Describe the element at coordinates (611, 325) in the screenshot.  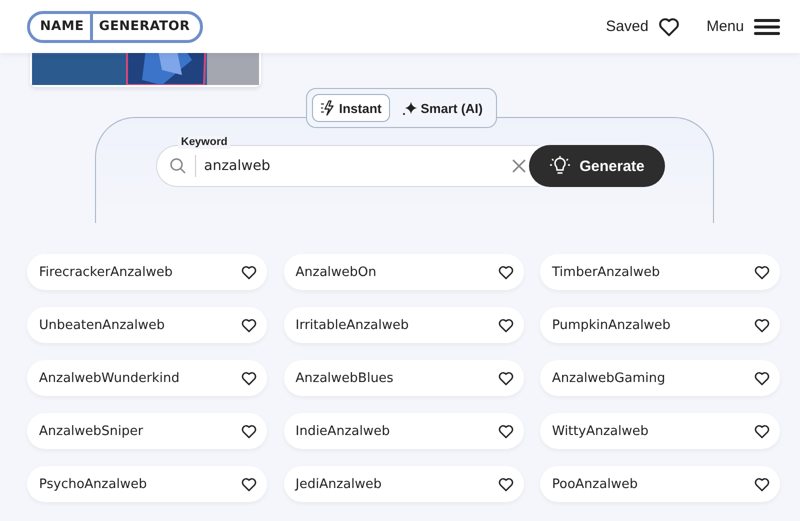
I see `name-text: PumpkinAnzalweb` at that location.